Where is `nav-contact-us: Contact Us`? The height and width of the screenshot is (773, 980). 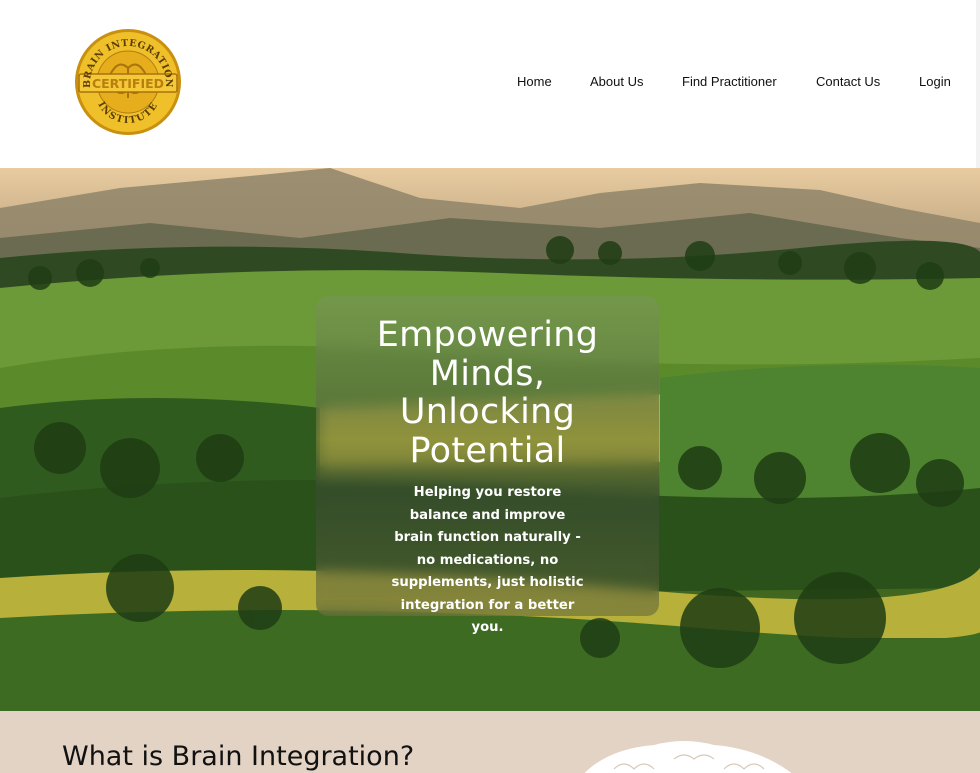
nav-contact-us: Contact Us is located at coordinates (848, 81).